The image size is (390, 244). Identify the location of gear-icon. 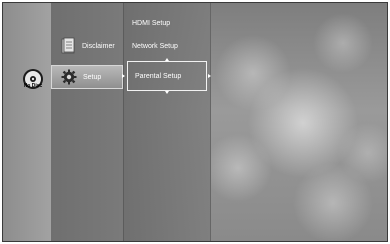
(69, 77).